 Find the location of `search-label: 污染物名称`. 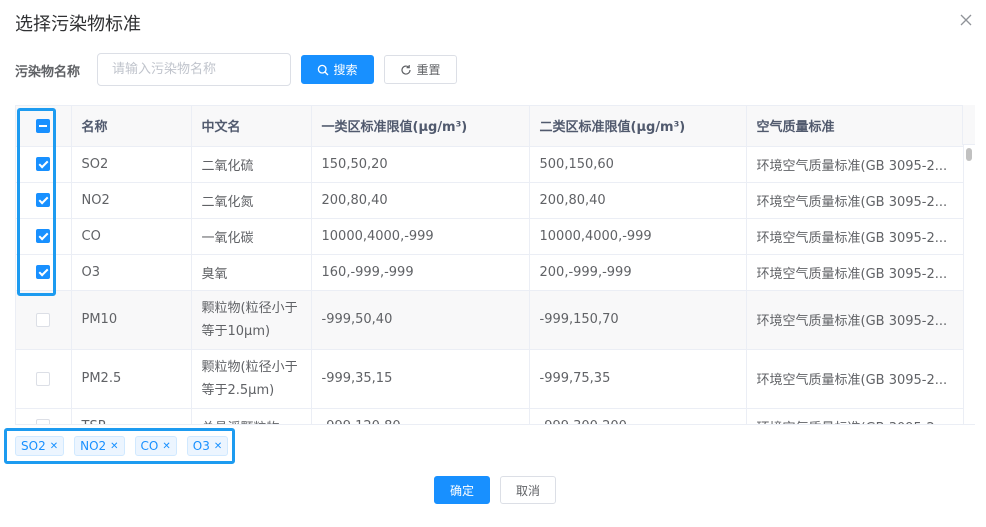

search-label: 污染物名称 is located at coordinates (48, 72).